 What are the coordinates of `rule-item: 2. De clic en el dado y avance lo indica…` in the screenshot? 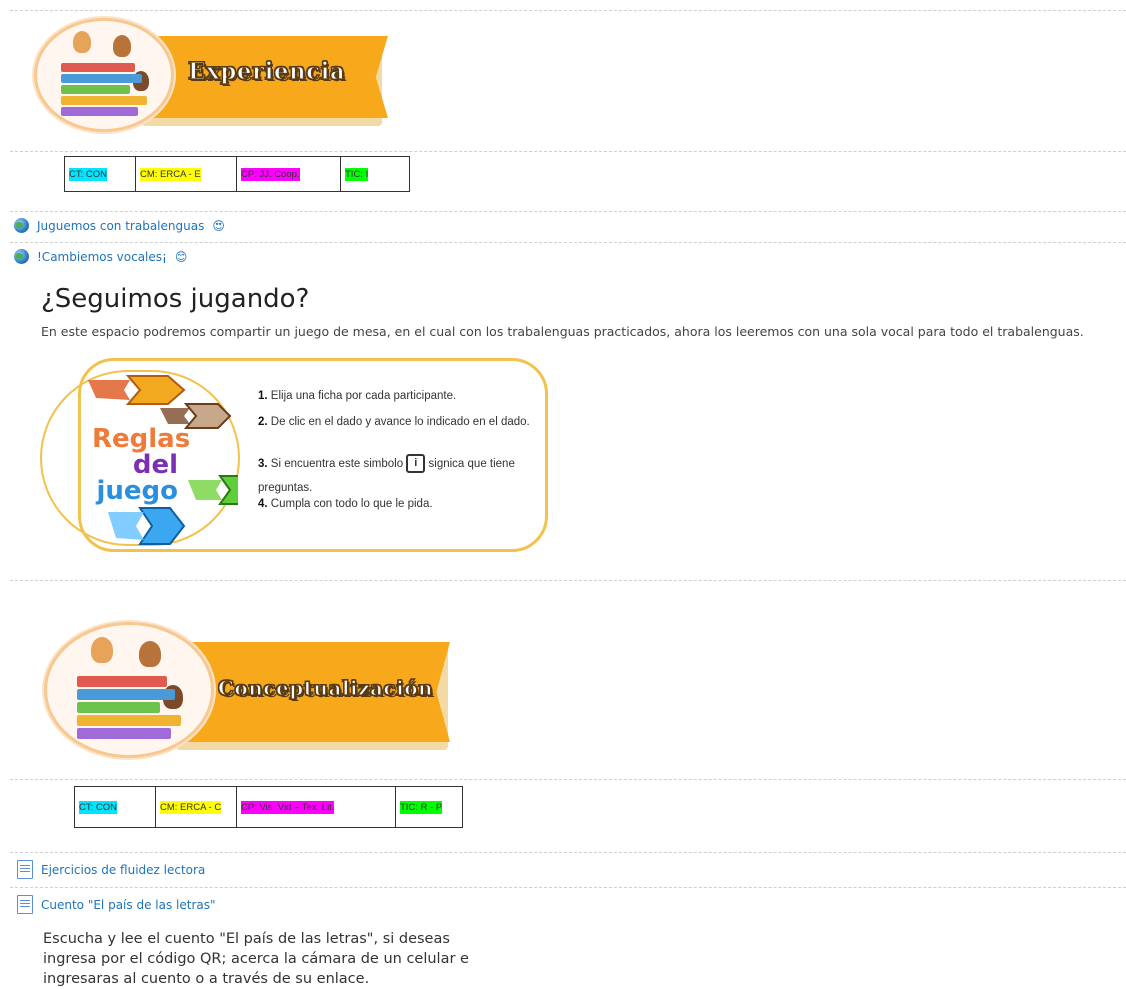 It's located at (398, 422).